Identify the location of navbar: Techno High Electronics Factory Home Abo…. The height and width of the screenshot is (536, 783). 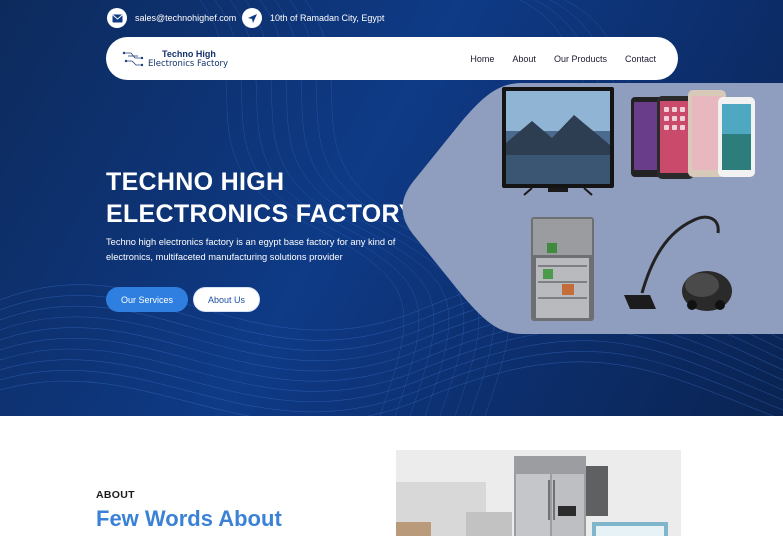
(392, 58).